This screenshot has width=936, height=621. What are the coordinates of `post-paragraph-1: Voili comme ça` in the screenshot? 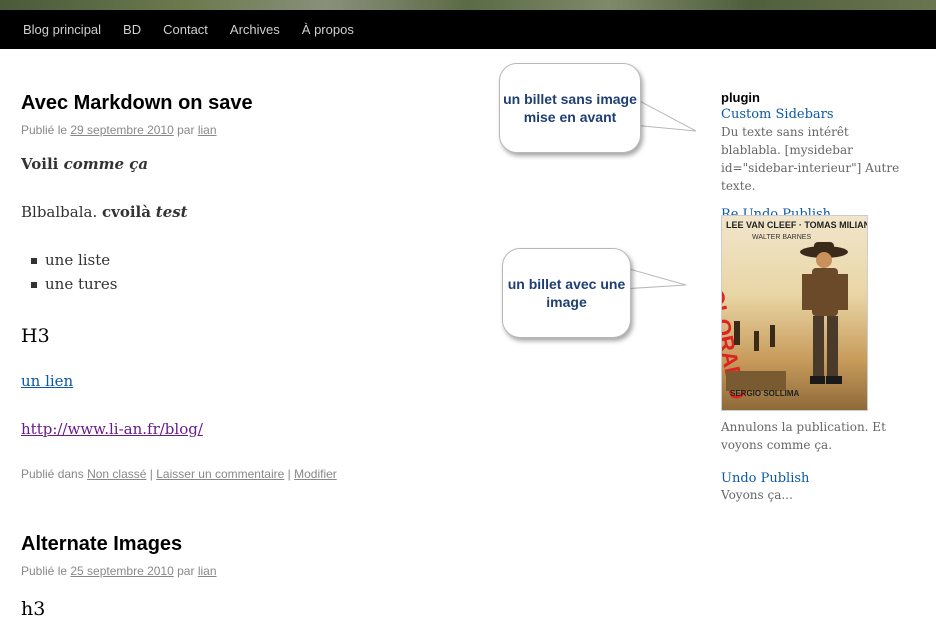 It's located at (84, 164).